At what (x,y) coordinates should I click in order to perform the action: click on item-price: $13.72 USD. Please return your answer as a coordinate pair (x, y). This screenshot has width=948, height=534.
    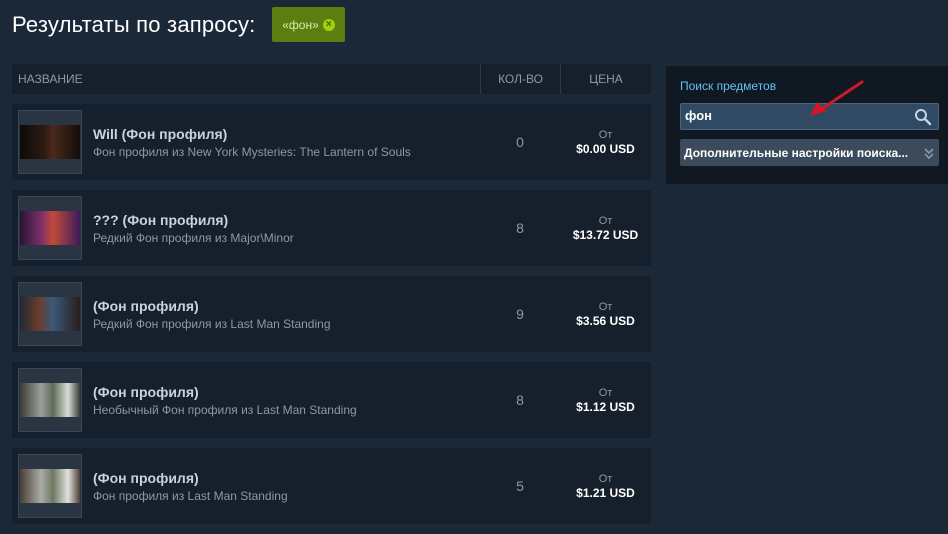
    Looking at the image, I should click on (605, 234).